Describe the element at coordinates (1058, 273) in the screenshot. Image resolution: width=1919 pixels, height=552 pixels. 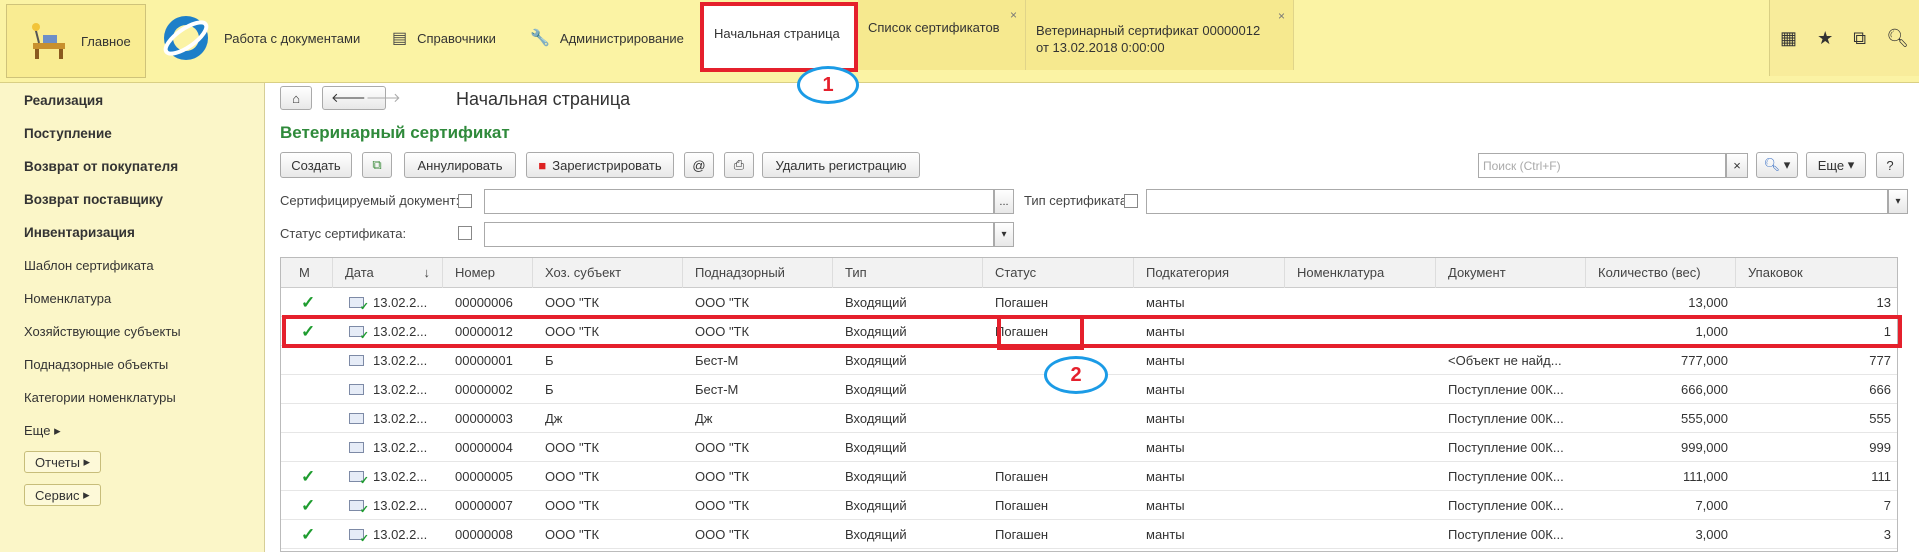
I see `col-status: Статус` at that location.